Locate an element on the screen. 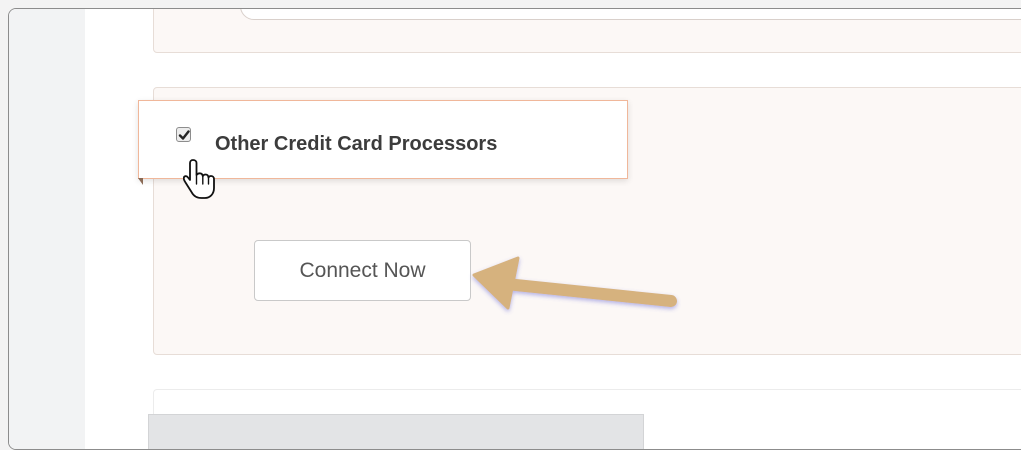  card-corner-notch is located at coordinates (140, 181).